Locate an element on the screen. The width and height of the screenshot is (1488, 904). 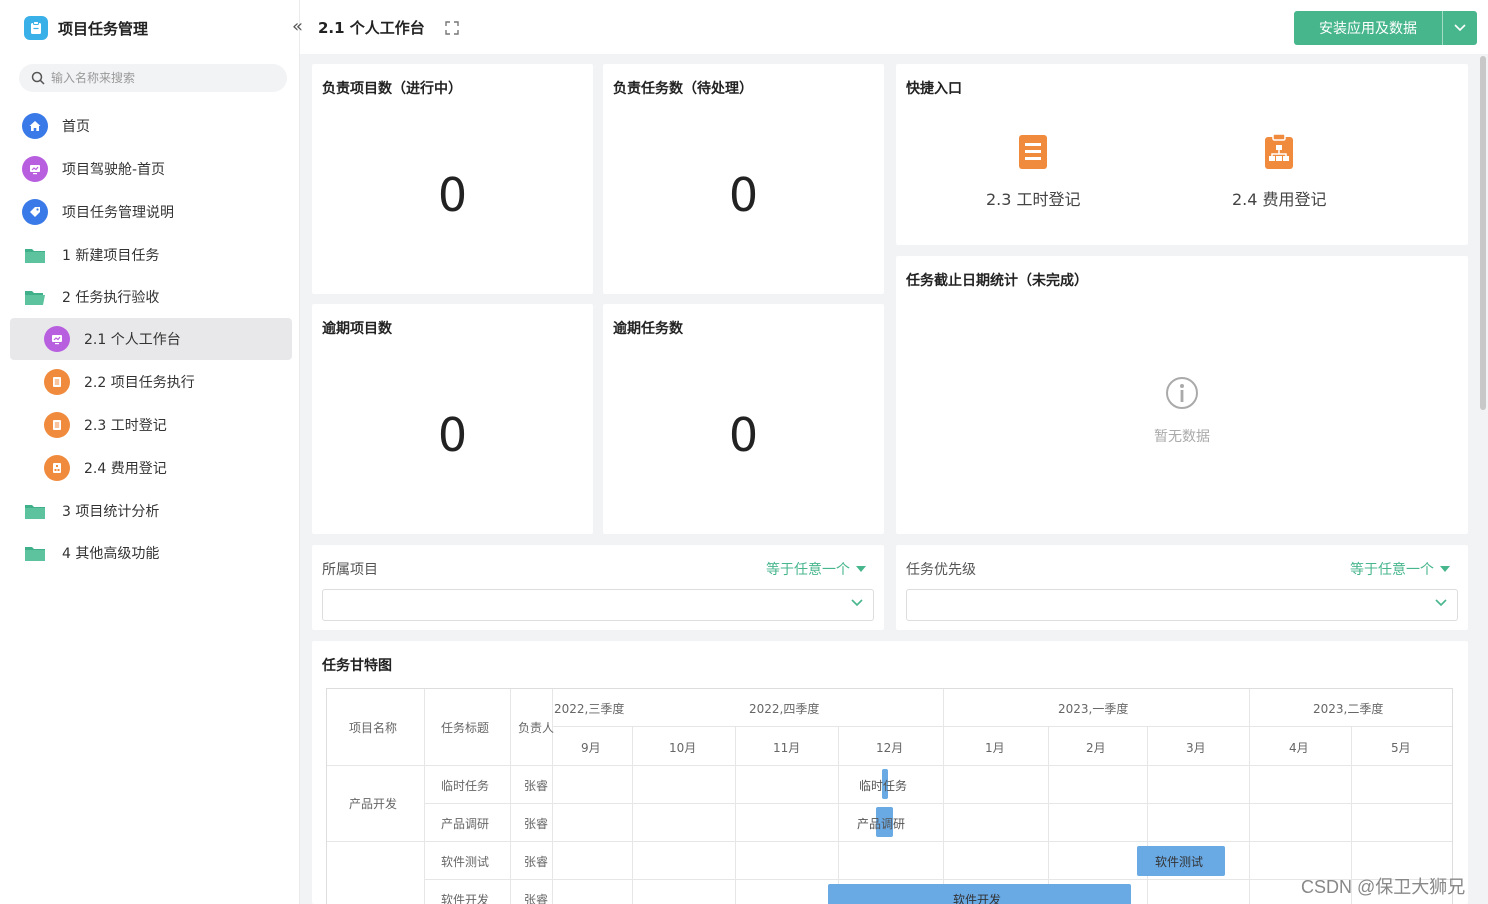
sidebar-item-new-task: 1 新建项目任务 is located at coordinates (151, 255).